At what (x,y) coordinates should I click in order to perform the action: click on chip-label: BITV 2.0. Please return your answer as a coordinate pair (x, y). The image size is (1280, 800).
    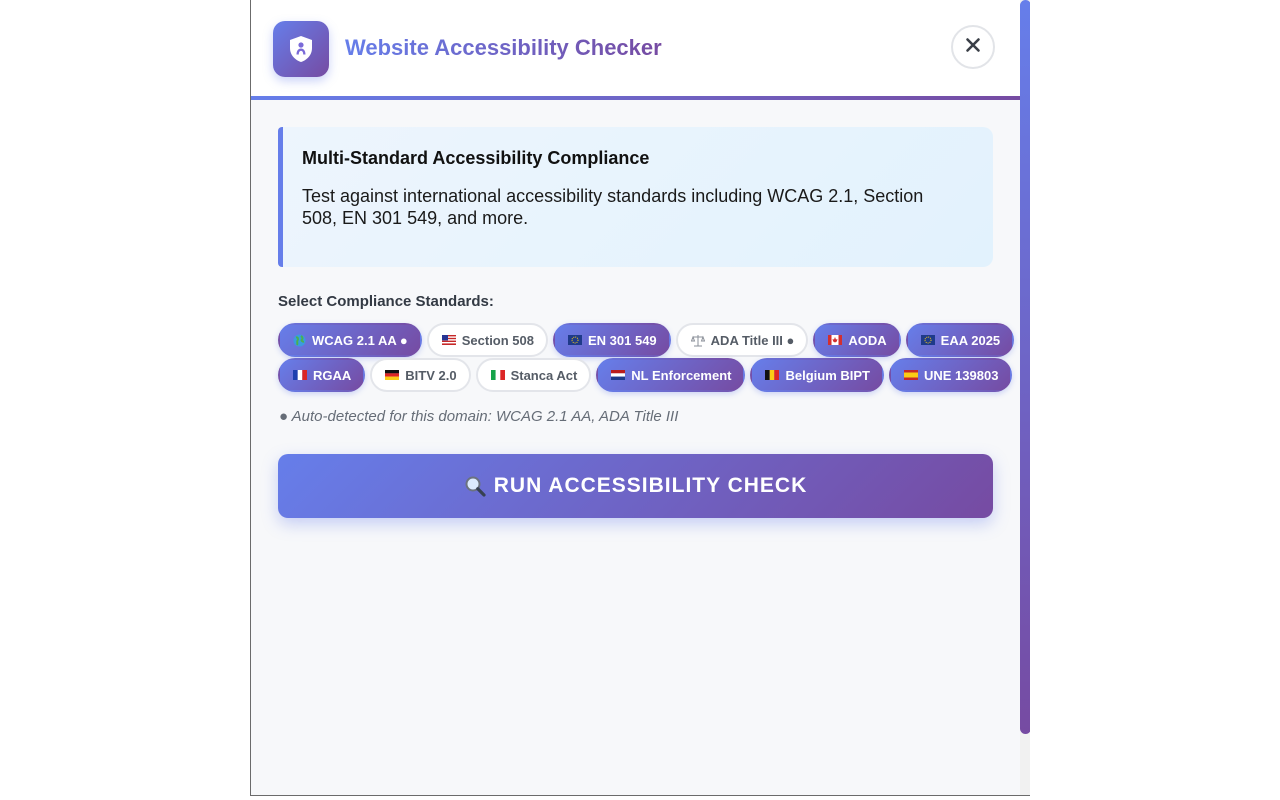
    Looking at the image, I should click on (431, 375).